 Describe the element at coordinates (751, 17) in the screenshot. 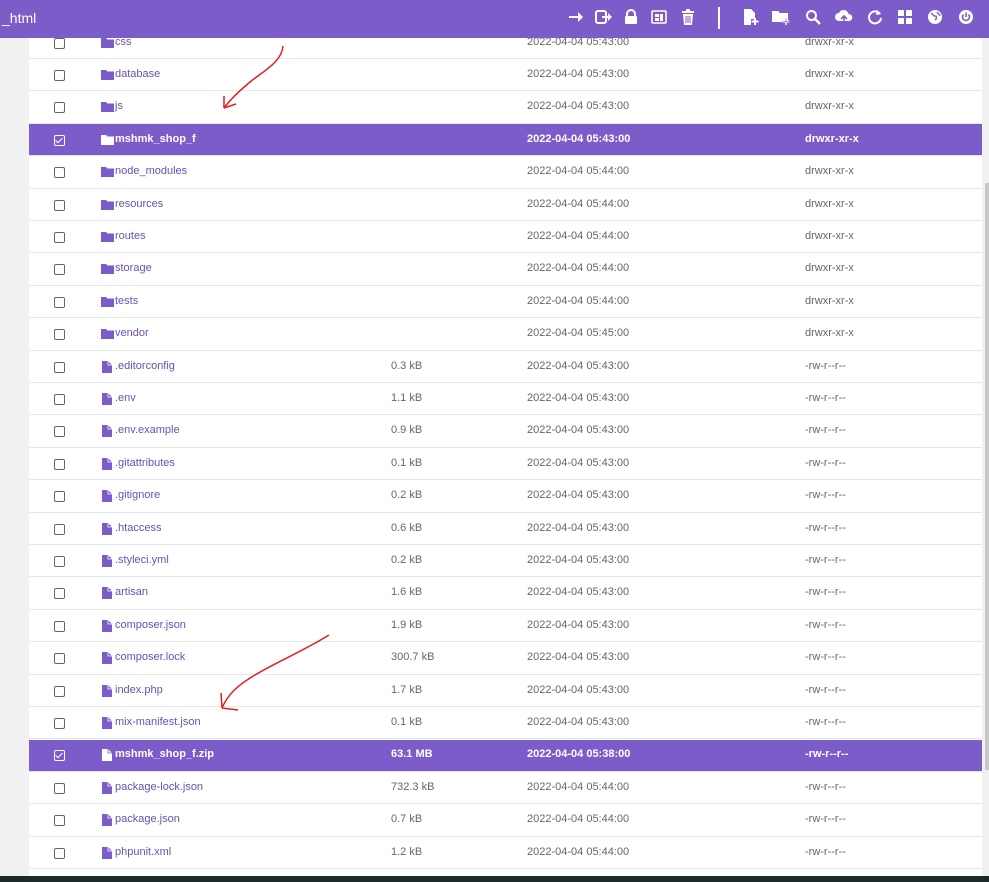

I see `new-file-icon` at that location.